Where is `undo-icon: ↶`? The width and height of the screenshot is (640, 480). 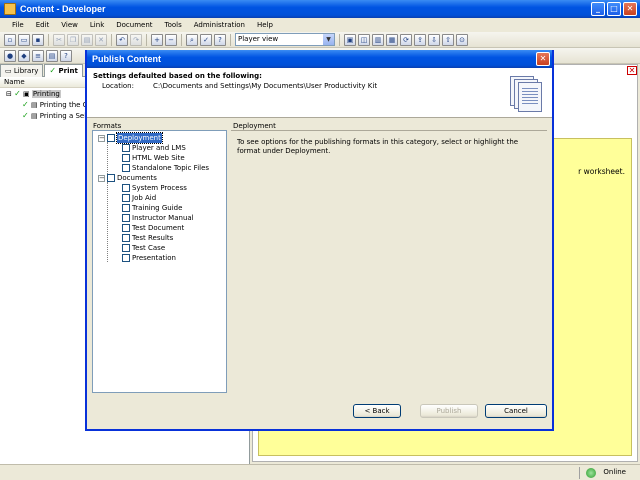 undo-icon: ↶ is located at coordinates (122, 39).